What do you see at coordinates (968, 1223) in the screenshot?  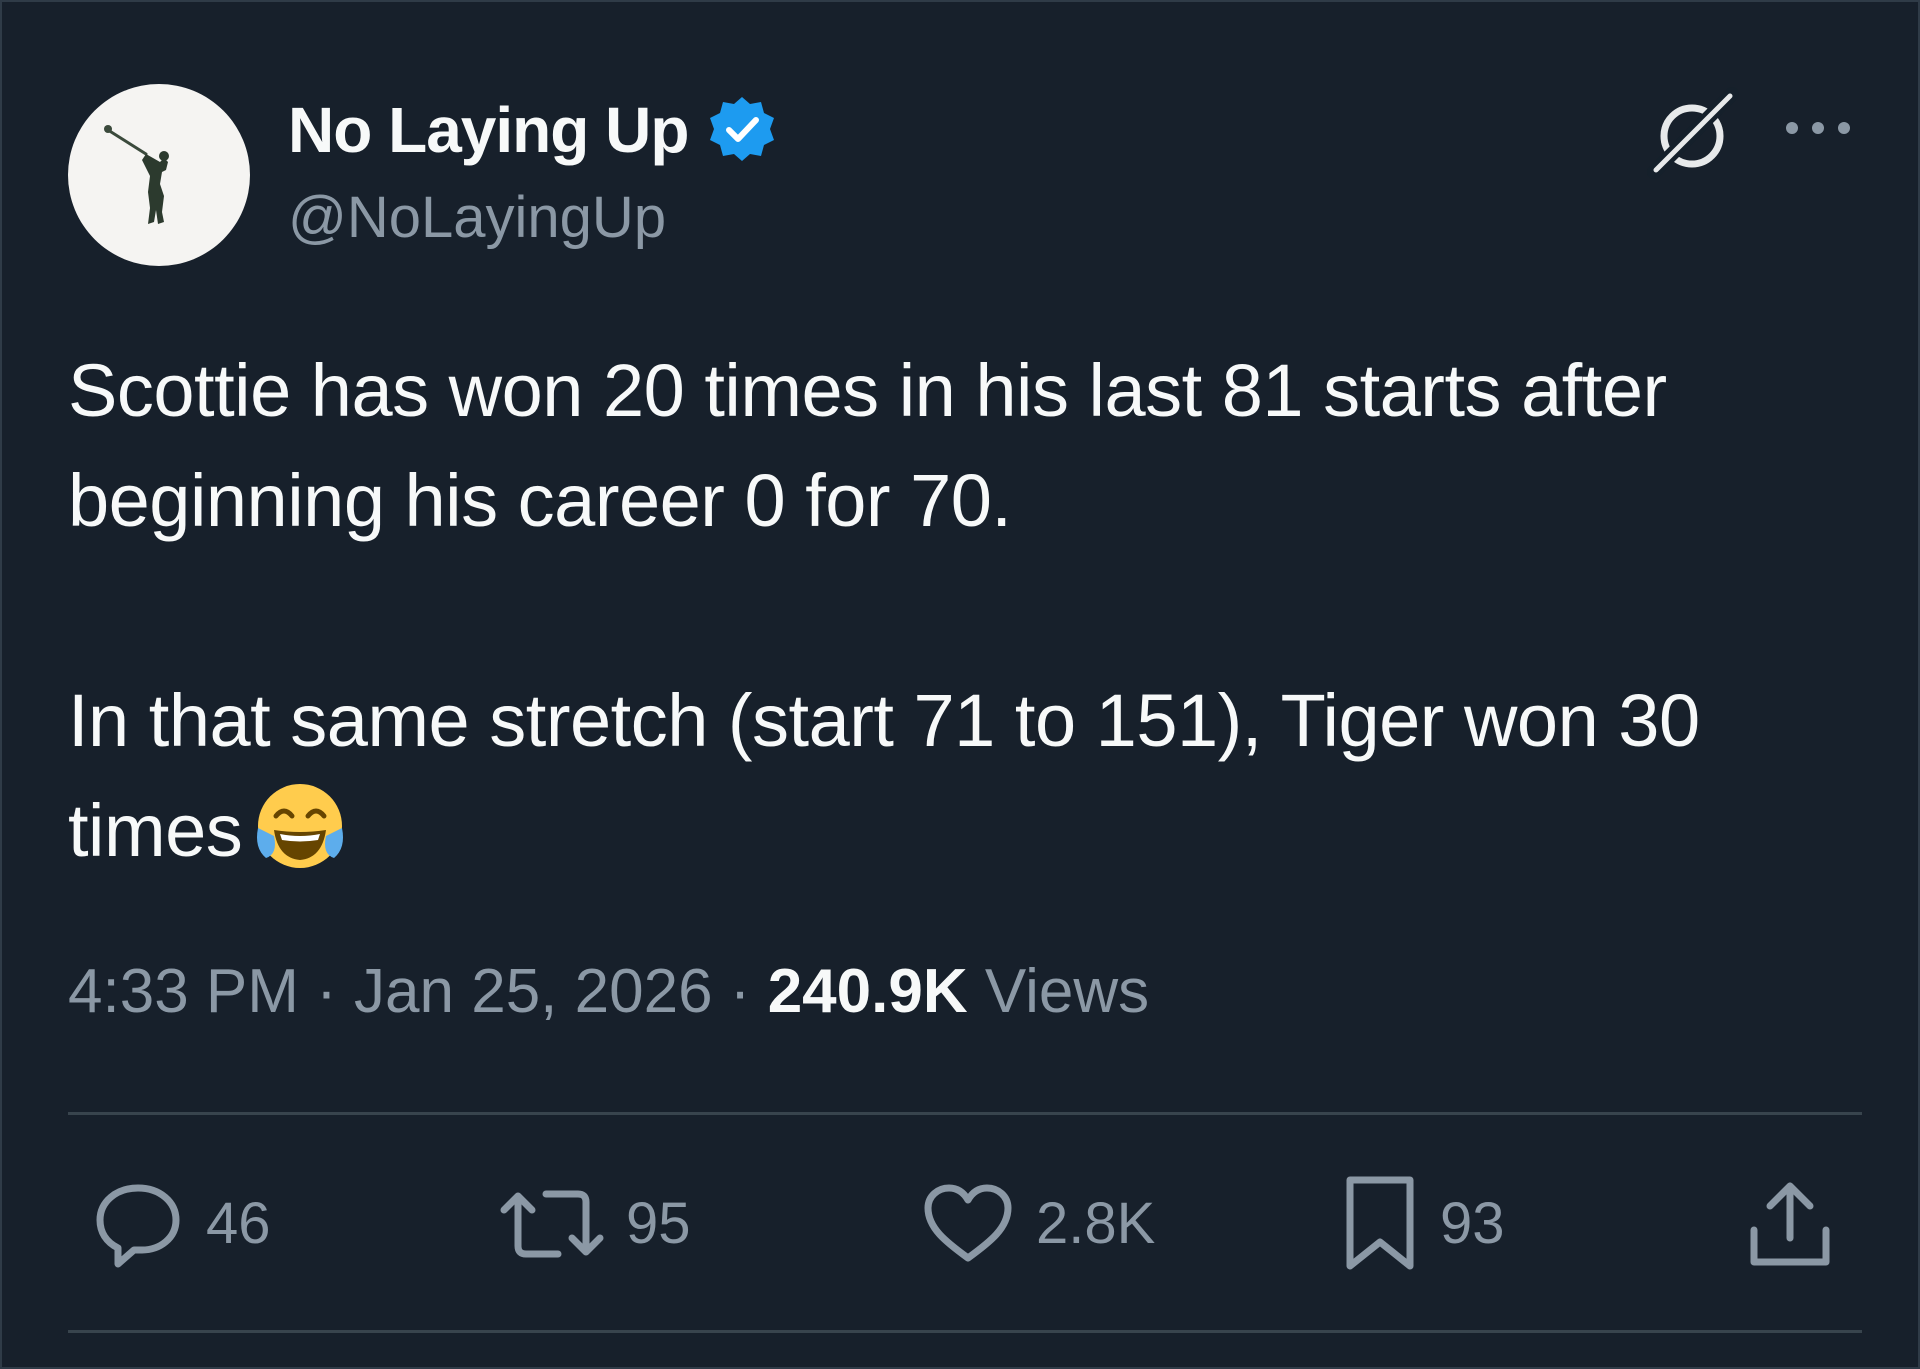 I see `heart-icon` at bounding box center [968, 1223].